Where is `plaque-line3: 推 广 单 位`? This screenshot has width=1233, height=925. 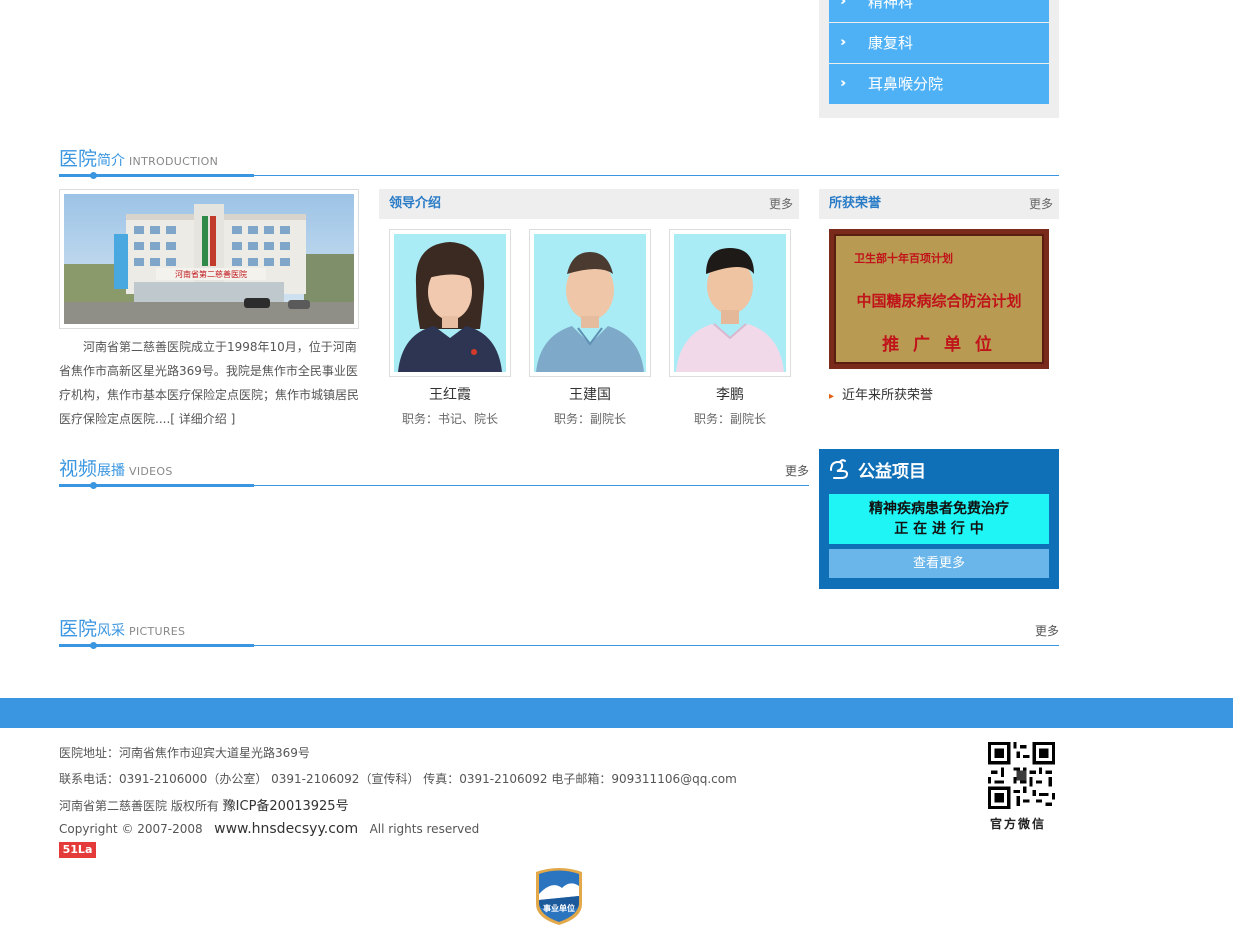 plaque-line3: 推 广 单 位 is located at coordinates (939, 345).